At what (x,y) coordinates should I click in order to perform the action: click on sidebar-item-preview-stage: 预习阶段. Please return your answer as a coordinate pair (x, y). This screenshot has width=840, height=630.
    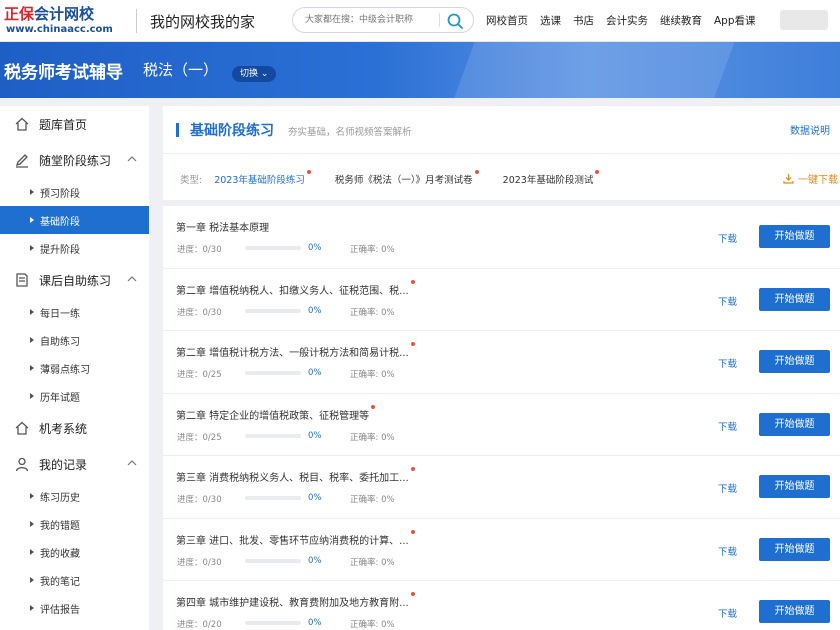
    Looking at the image, I should click on (74, 192).